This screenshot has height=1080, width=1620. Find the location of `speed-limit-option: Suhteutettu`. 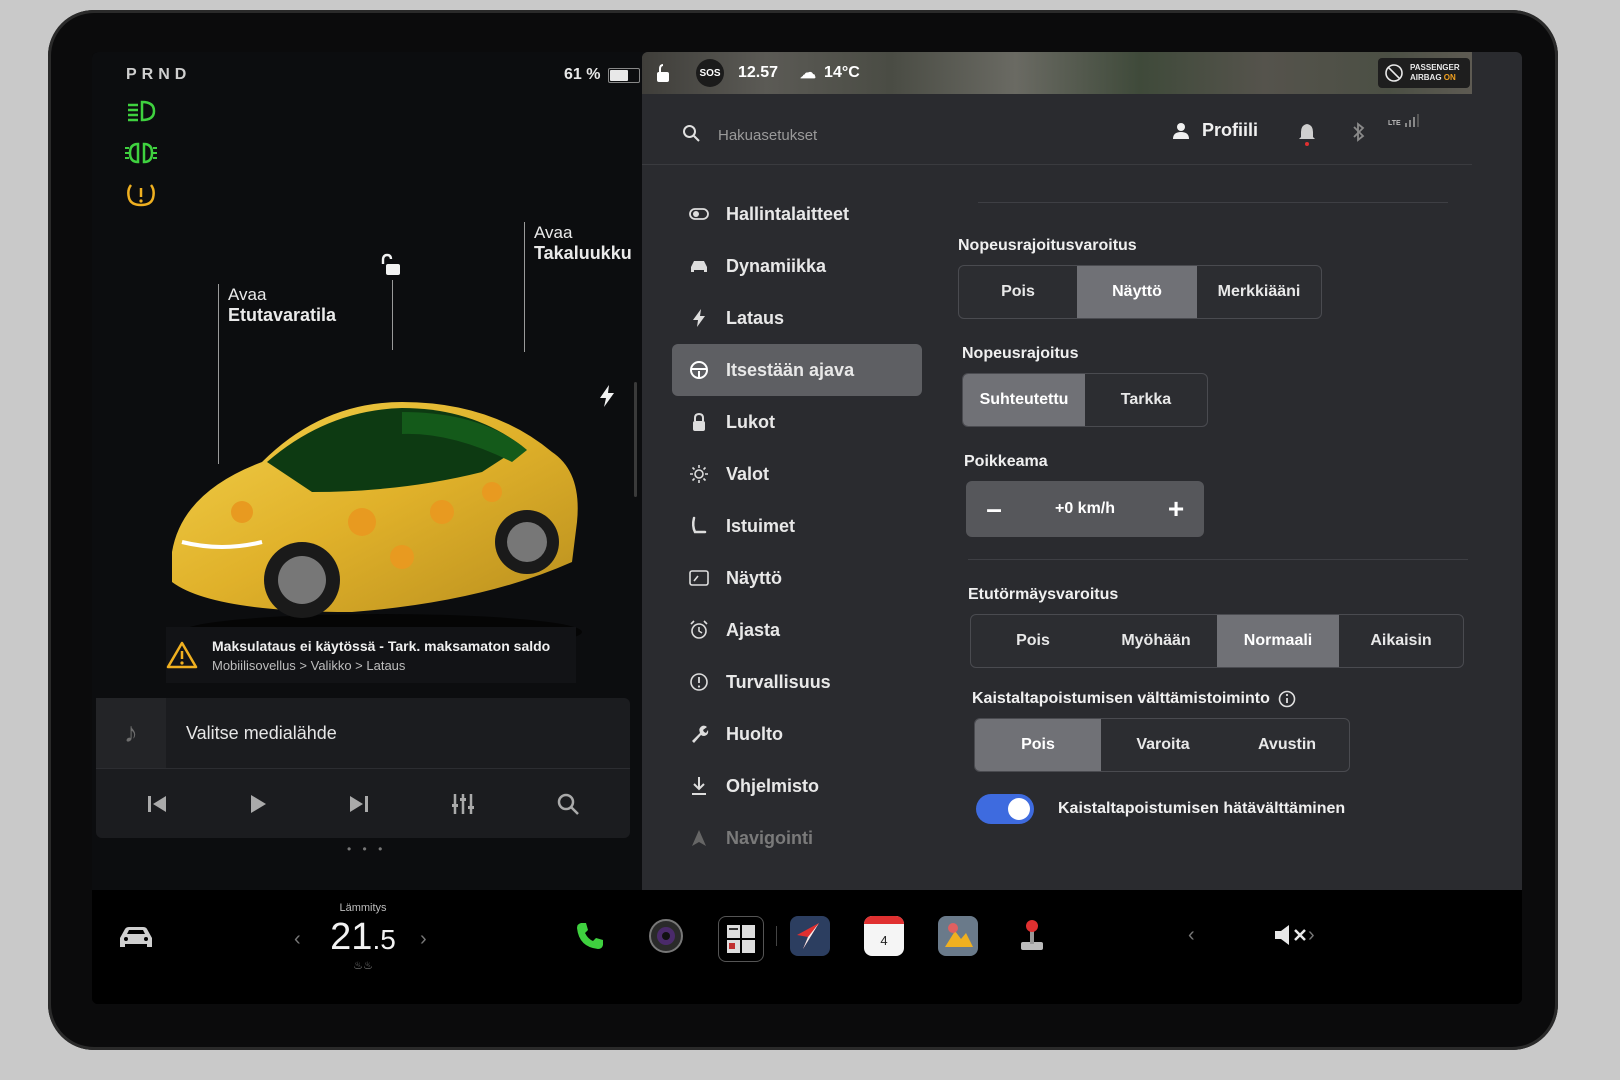

speed-limit-option: Suhteutettu is located at coordinates (1024, 400).